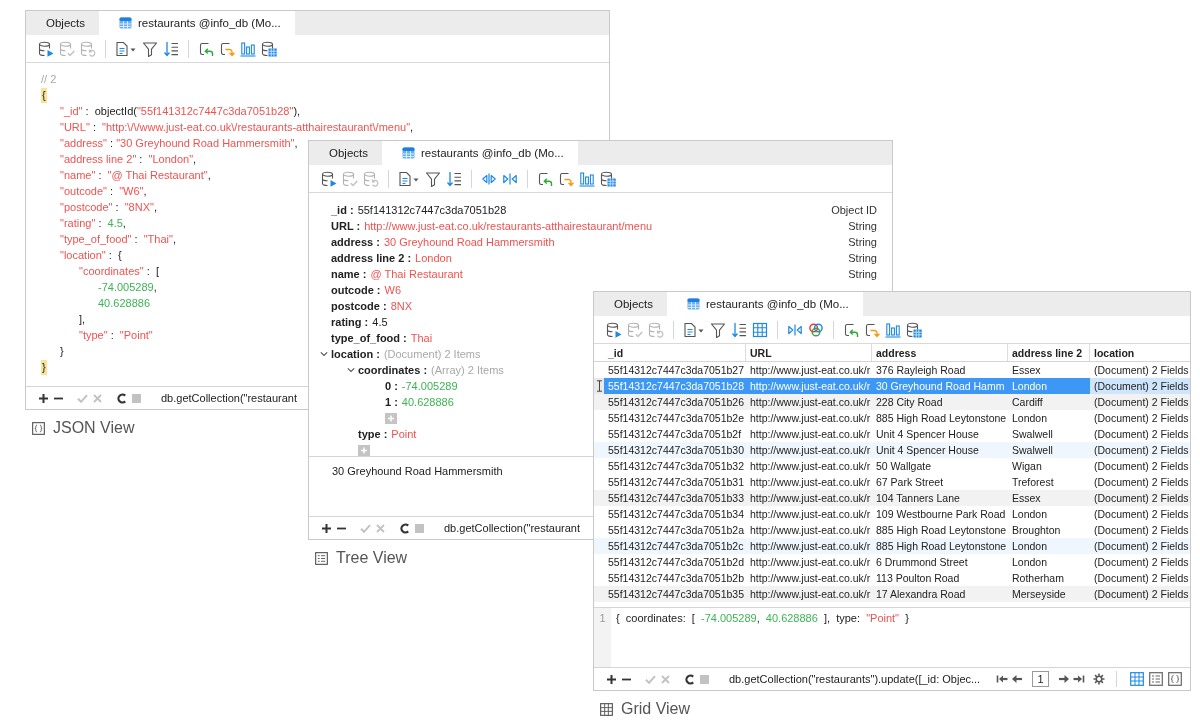 Image resolution: width=1200 pixels, height=720 pixels. Describe the element at coordinates (116, 335) in the screenshot. I see `code-line: "type" : "Point"` at that location.